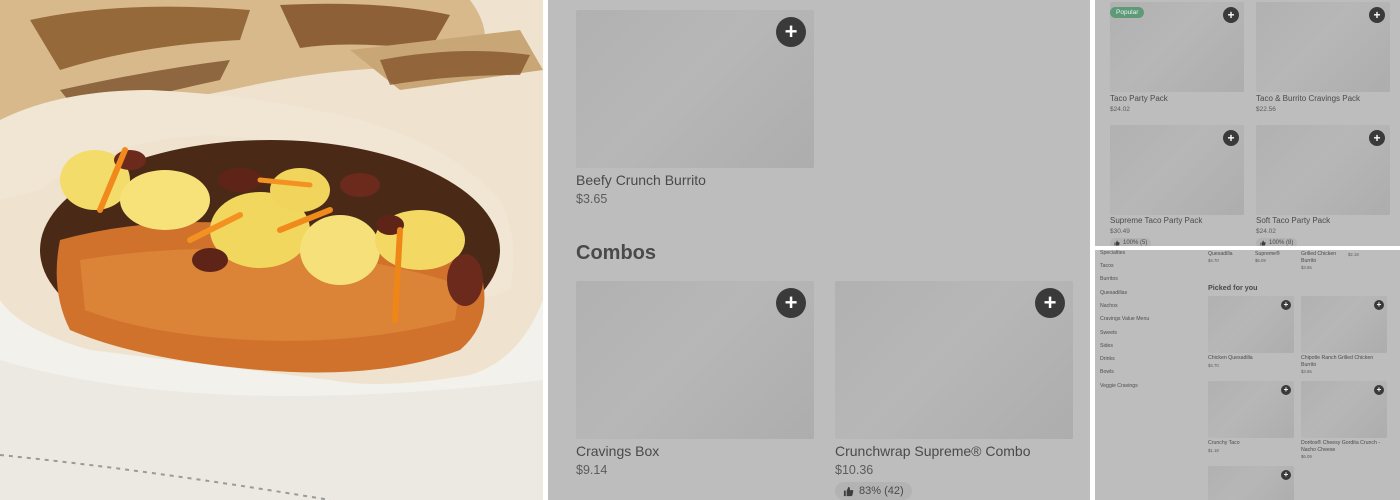  Describe the element at coordinates (1353, 254) in the screenshot. I see `item-price: $2.18` at that location.